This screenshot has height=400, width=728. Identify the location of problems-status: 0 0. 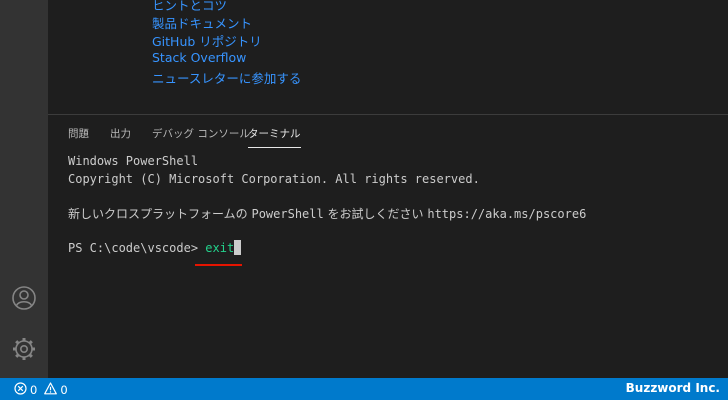
(41, 390).